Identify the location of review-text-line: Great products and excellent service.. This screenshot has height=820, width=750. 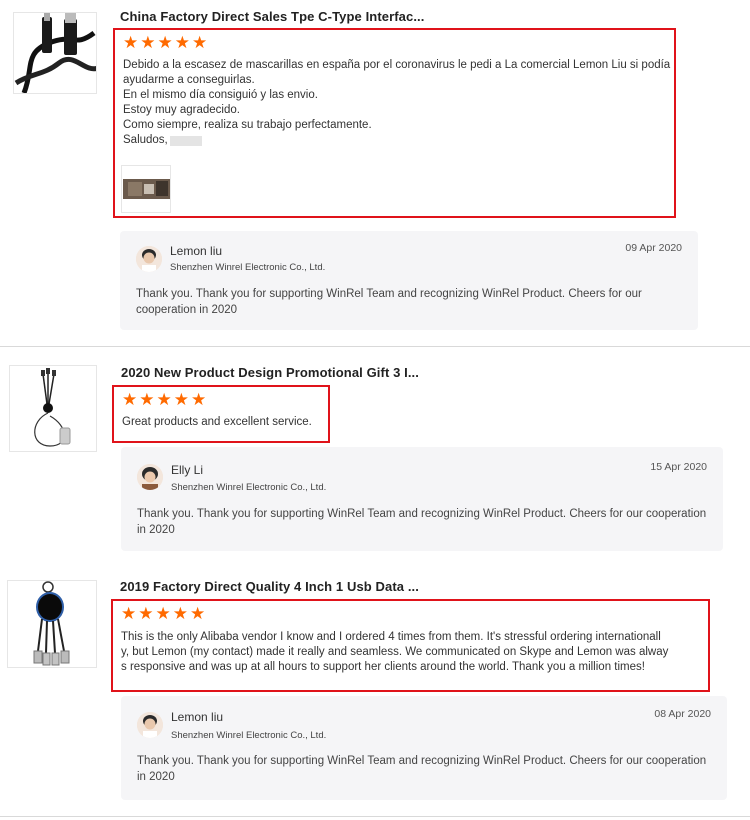
(217, 422).